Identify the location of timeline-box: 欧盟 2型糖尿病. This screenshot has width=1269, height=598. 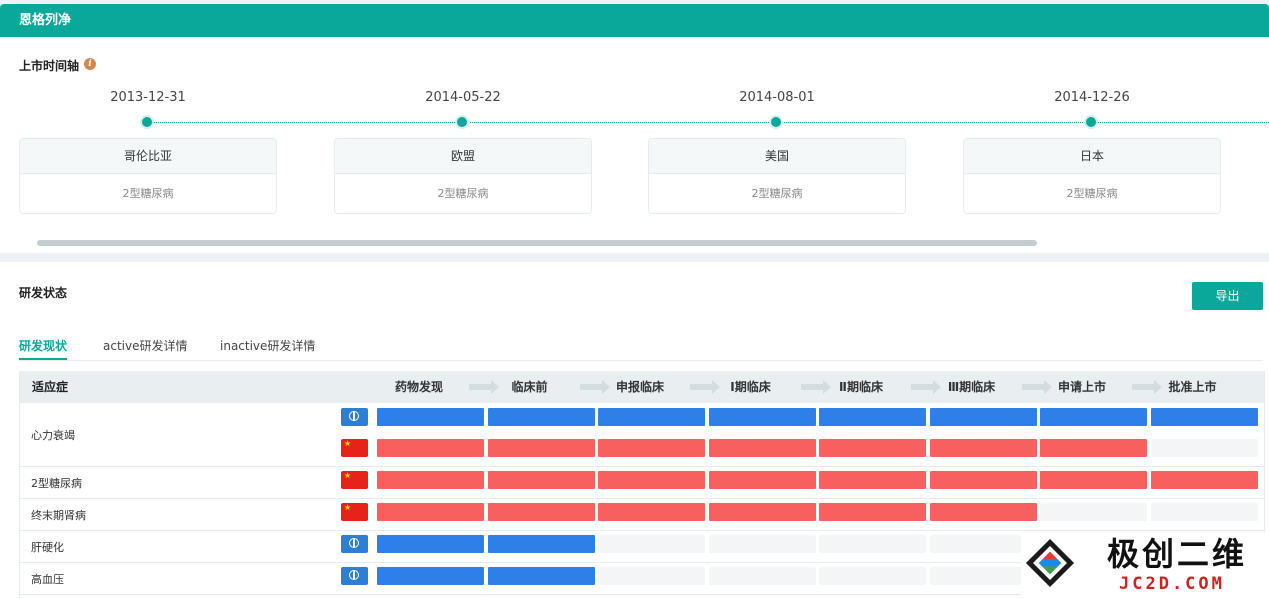
(463, 176).